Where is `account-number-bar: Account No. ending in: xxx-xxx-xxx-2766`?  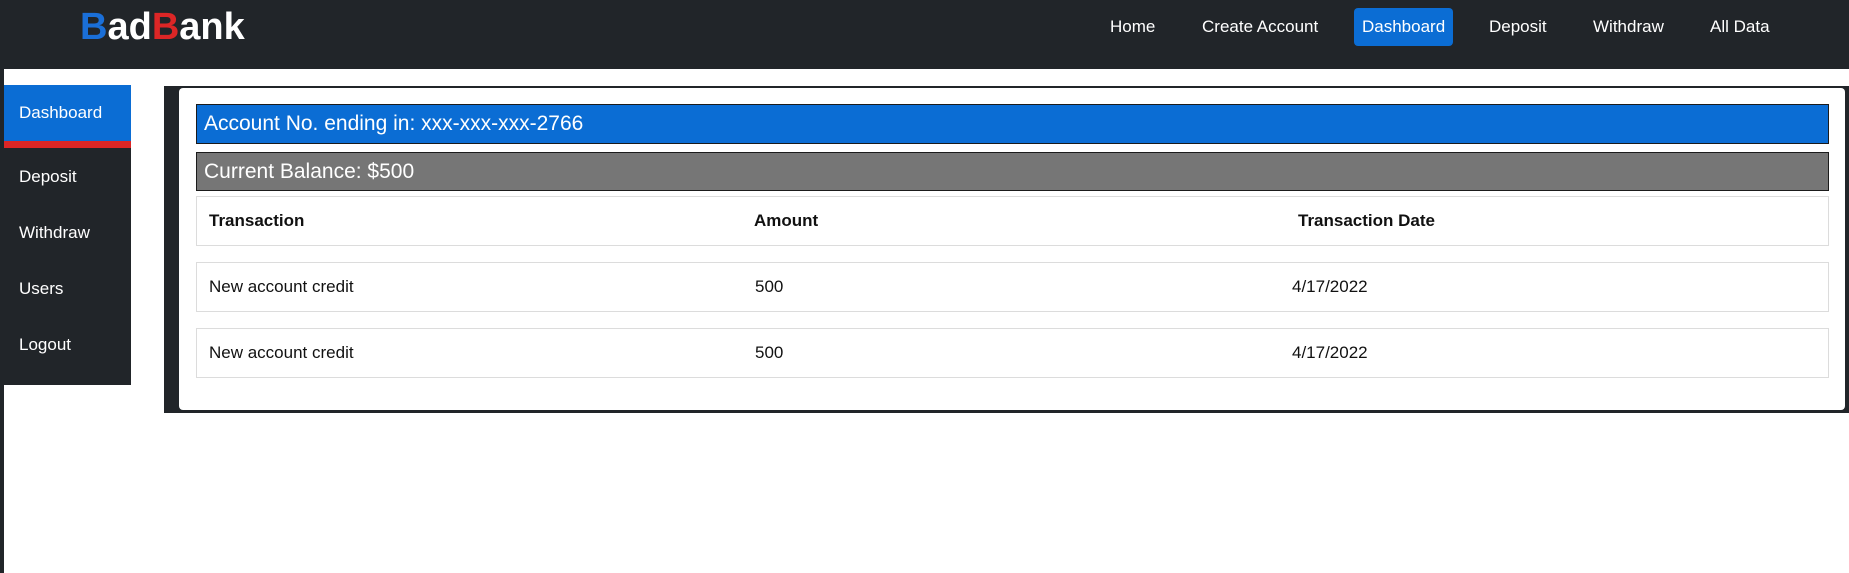 account-number-bar: Account No. ending in: xxx-xxx-xxx-2766 is located at coordinates (1012, 124).